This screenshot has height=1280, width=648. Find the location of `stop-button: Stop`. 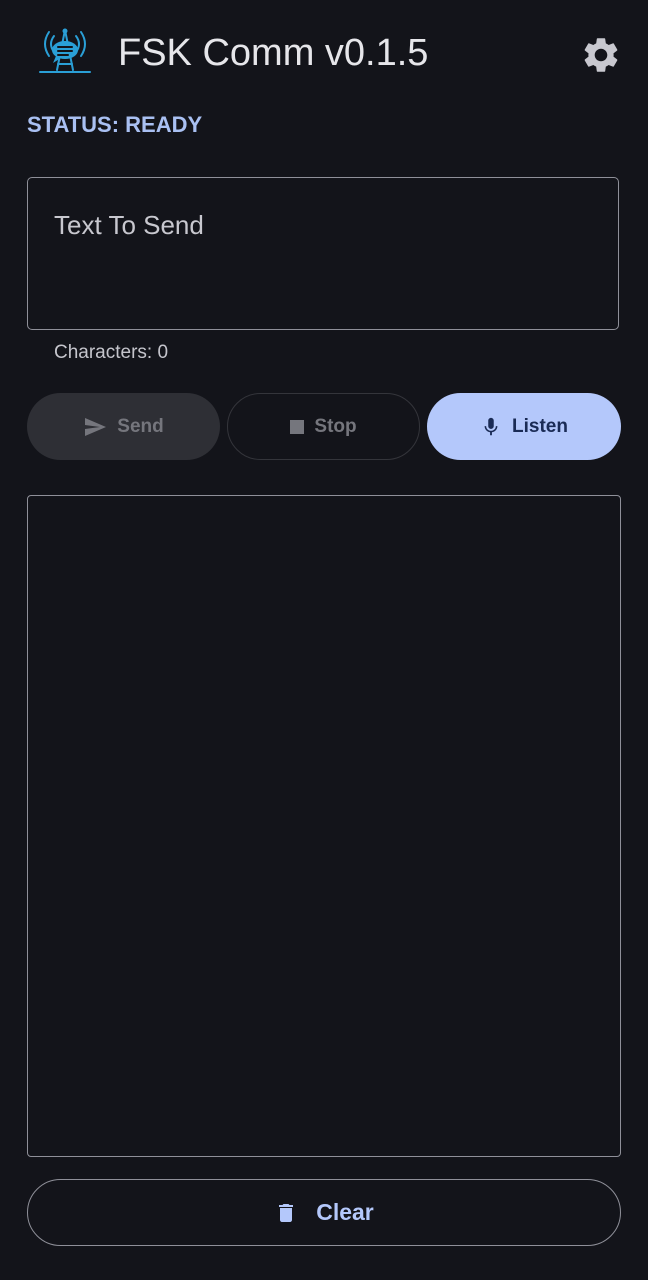

stop-button: Stop is located at coordinates (323, 426).